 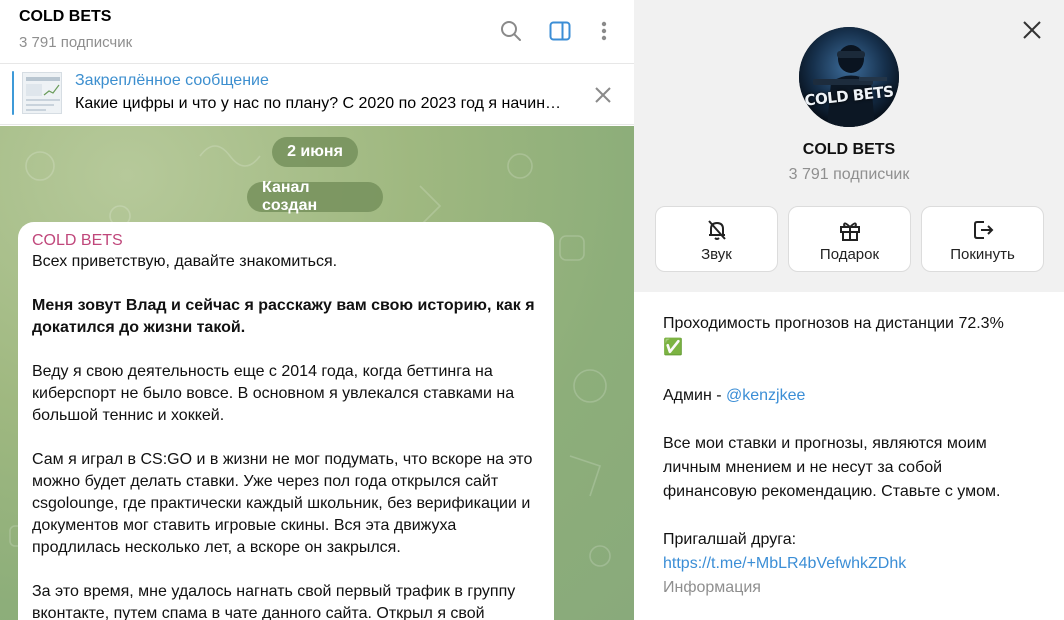 What do you see at coordinates (694, 395) in the screenshot?
I see `admin-prefix: Админ -` at bounding box center [694, 395].